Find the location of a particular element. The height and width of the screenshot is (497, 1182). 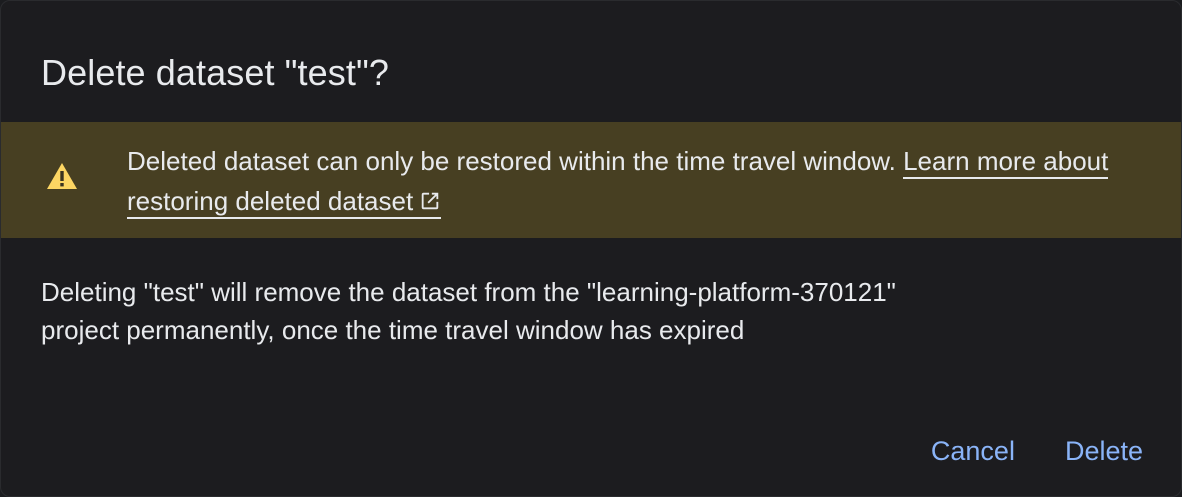

cancel-button: Cancel is located at coordinates (973, 451).